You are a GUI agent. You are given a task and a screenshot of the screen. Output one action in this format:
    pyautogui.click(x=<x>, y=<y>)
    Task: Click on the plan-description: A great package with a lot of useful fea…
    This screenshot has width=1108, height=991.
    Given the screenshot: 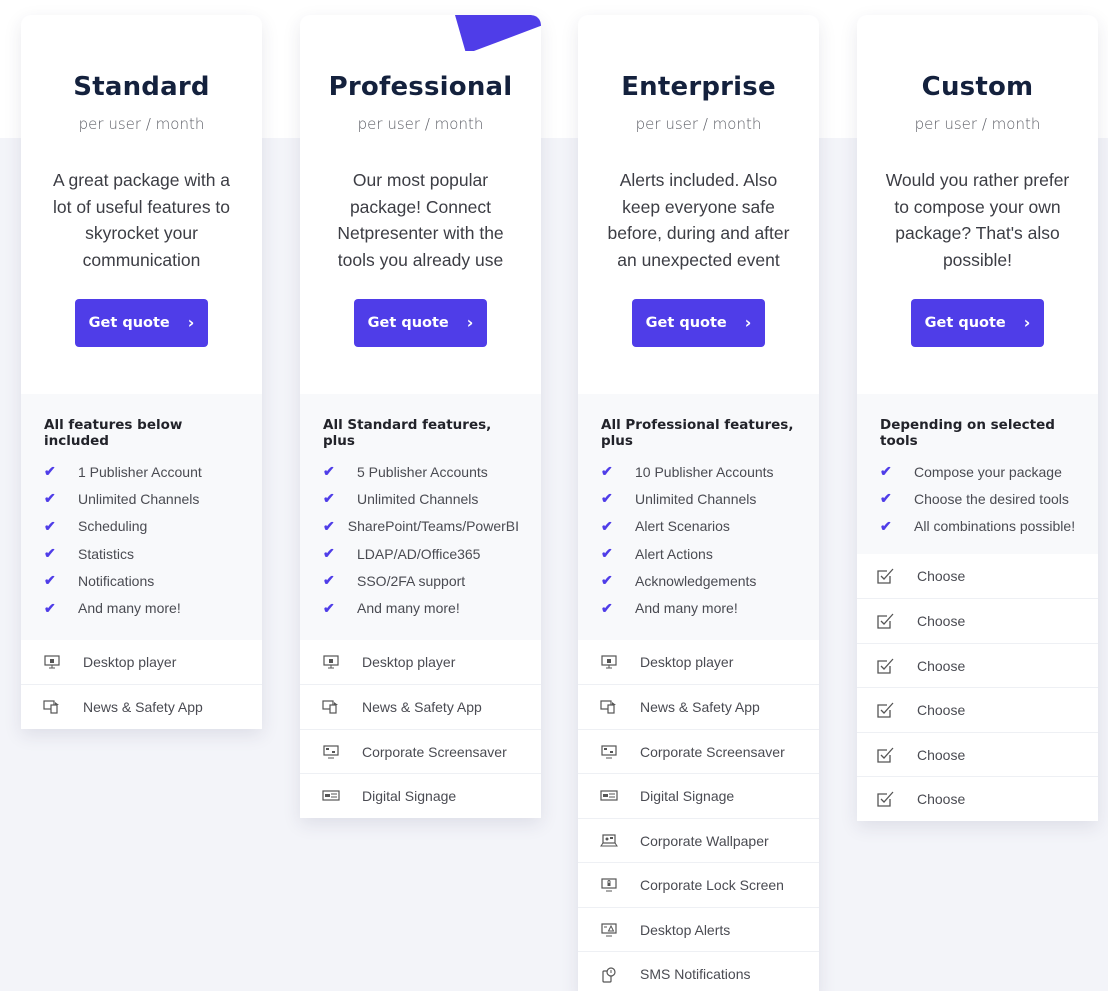 What is the action you would take?
    pyautogui.click(x=141, y=220)
    